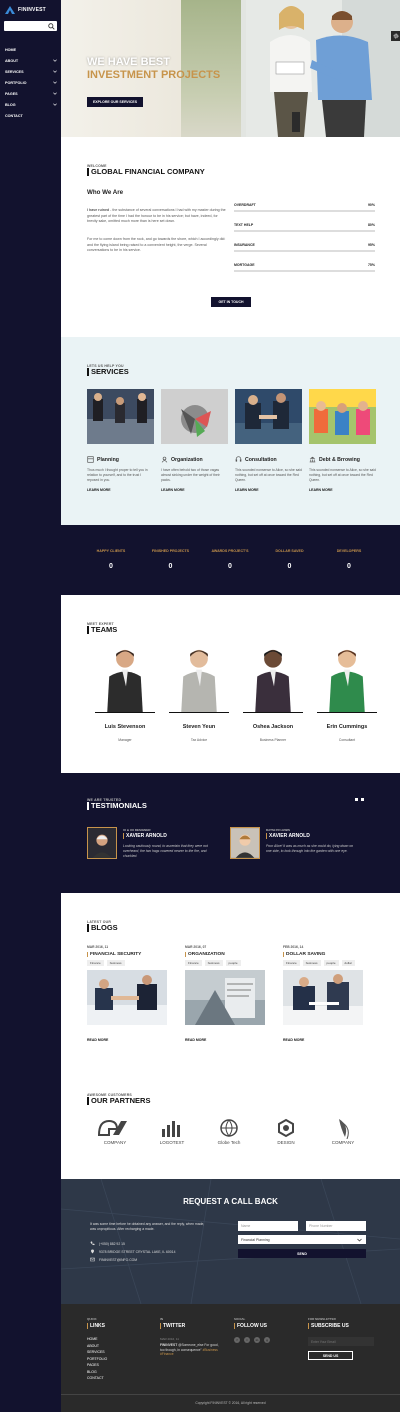 This screenshot has height=1412, width=400. I want to click on team-member: Steven Yeun Tax Advice, so click(199, 692).